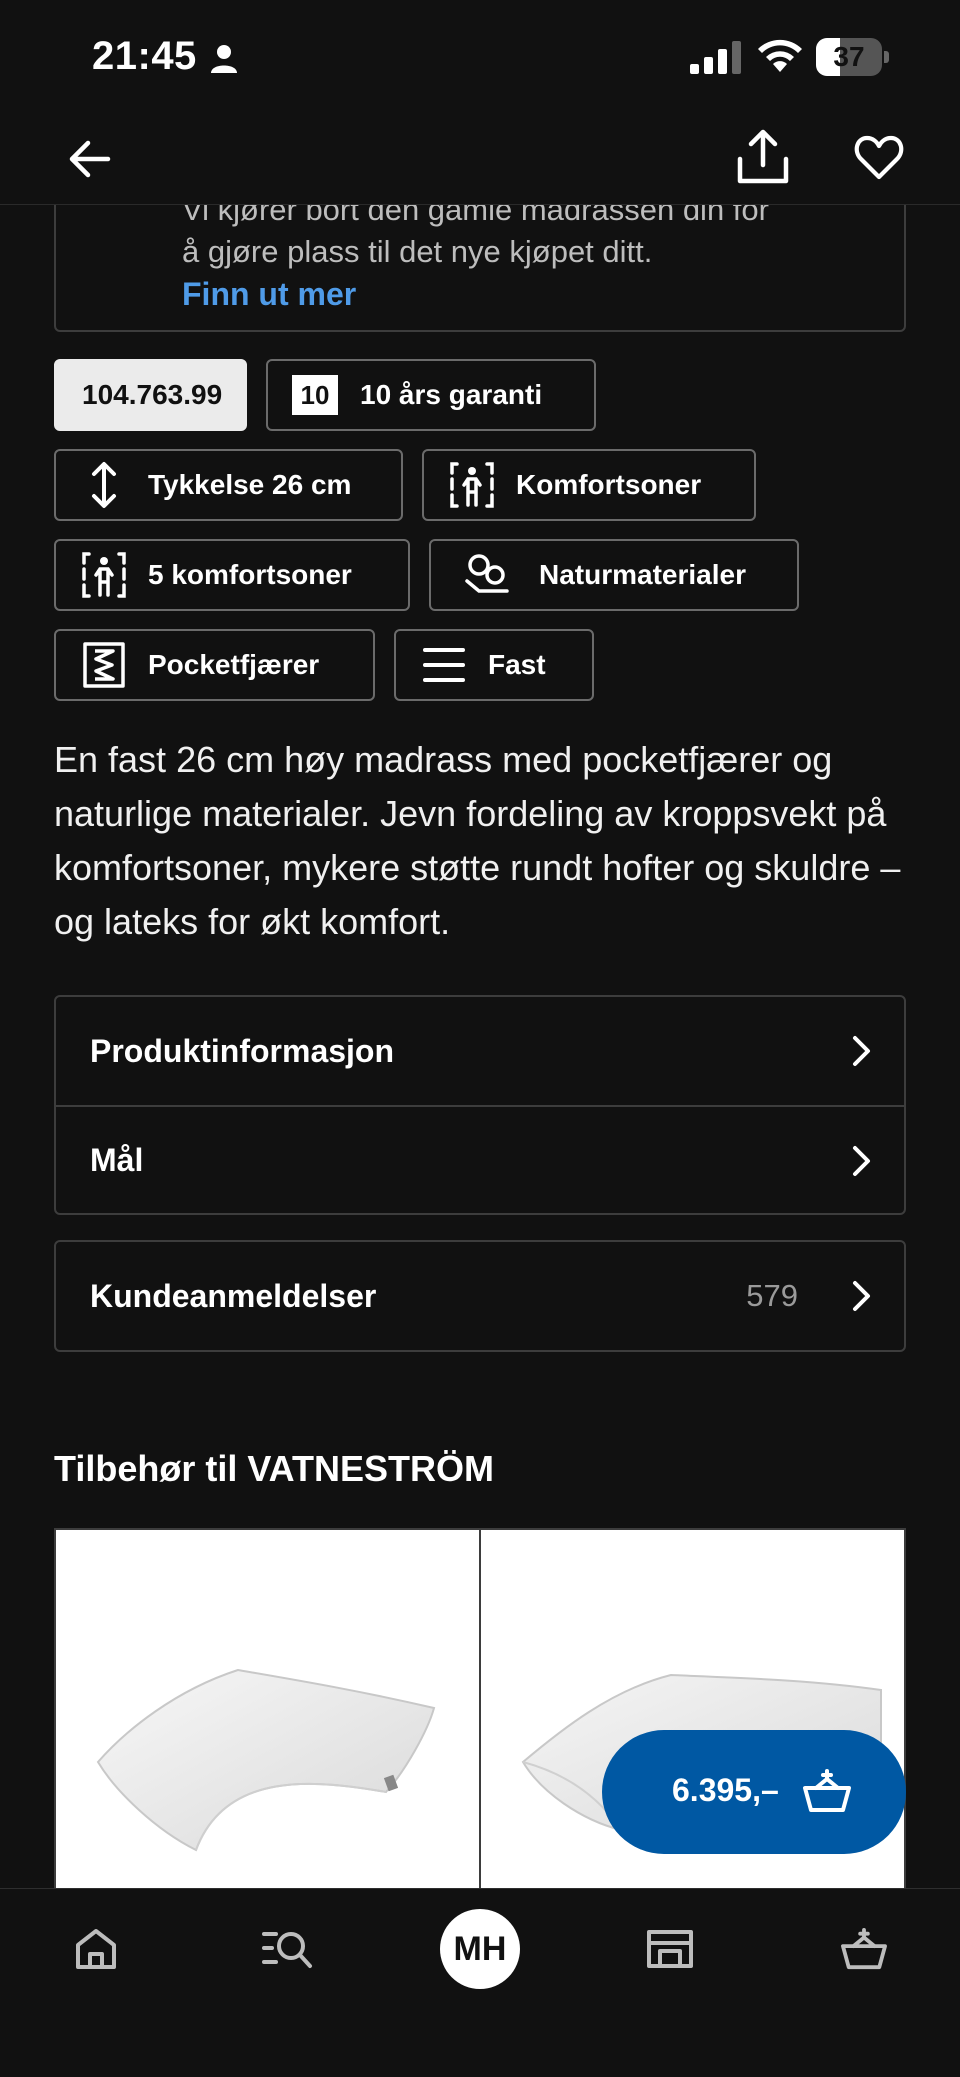 This screenshot has width=960, height=2077. I want to click on warranty-label: 10 års garanti, so click(451, 394).